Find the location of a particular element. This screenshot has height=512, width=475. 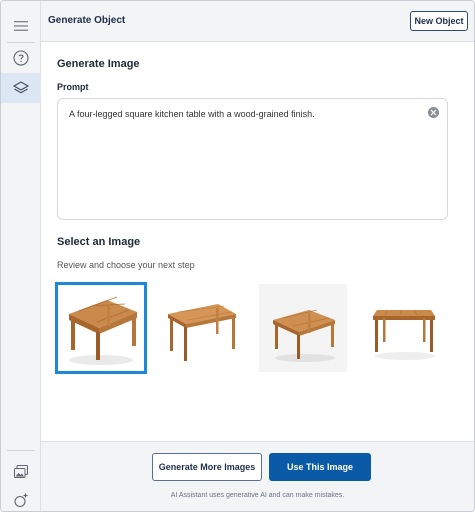

menu-icon is located at coordinates (21, 26).